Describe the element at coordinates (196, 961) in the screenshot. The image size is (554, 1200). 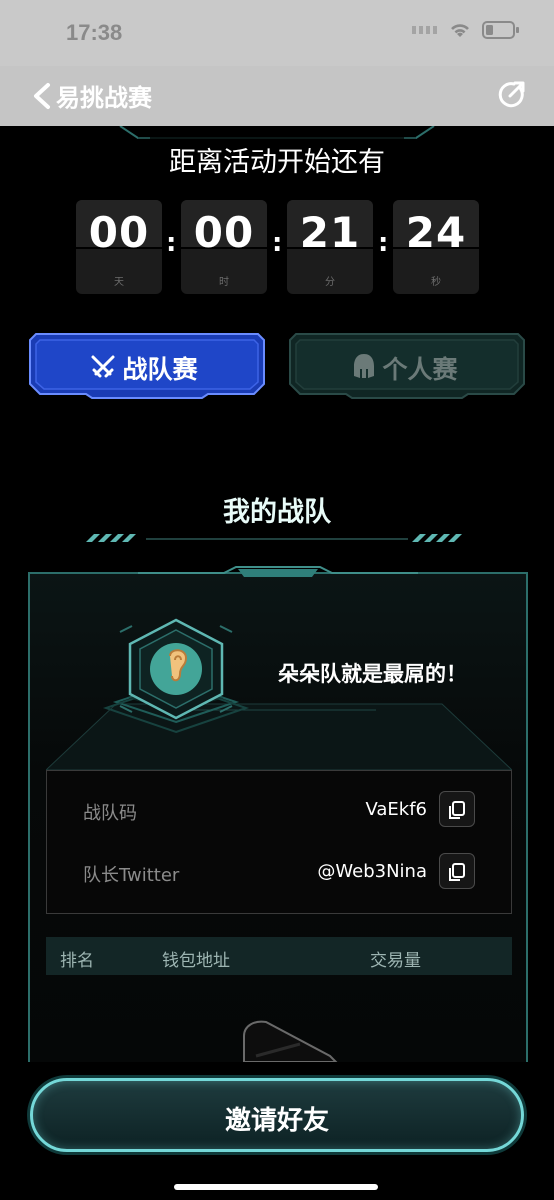
I see `column-wallet: 钱包地址` at that location.